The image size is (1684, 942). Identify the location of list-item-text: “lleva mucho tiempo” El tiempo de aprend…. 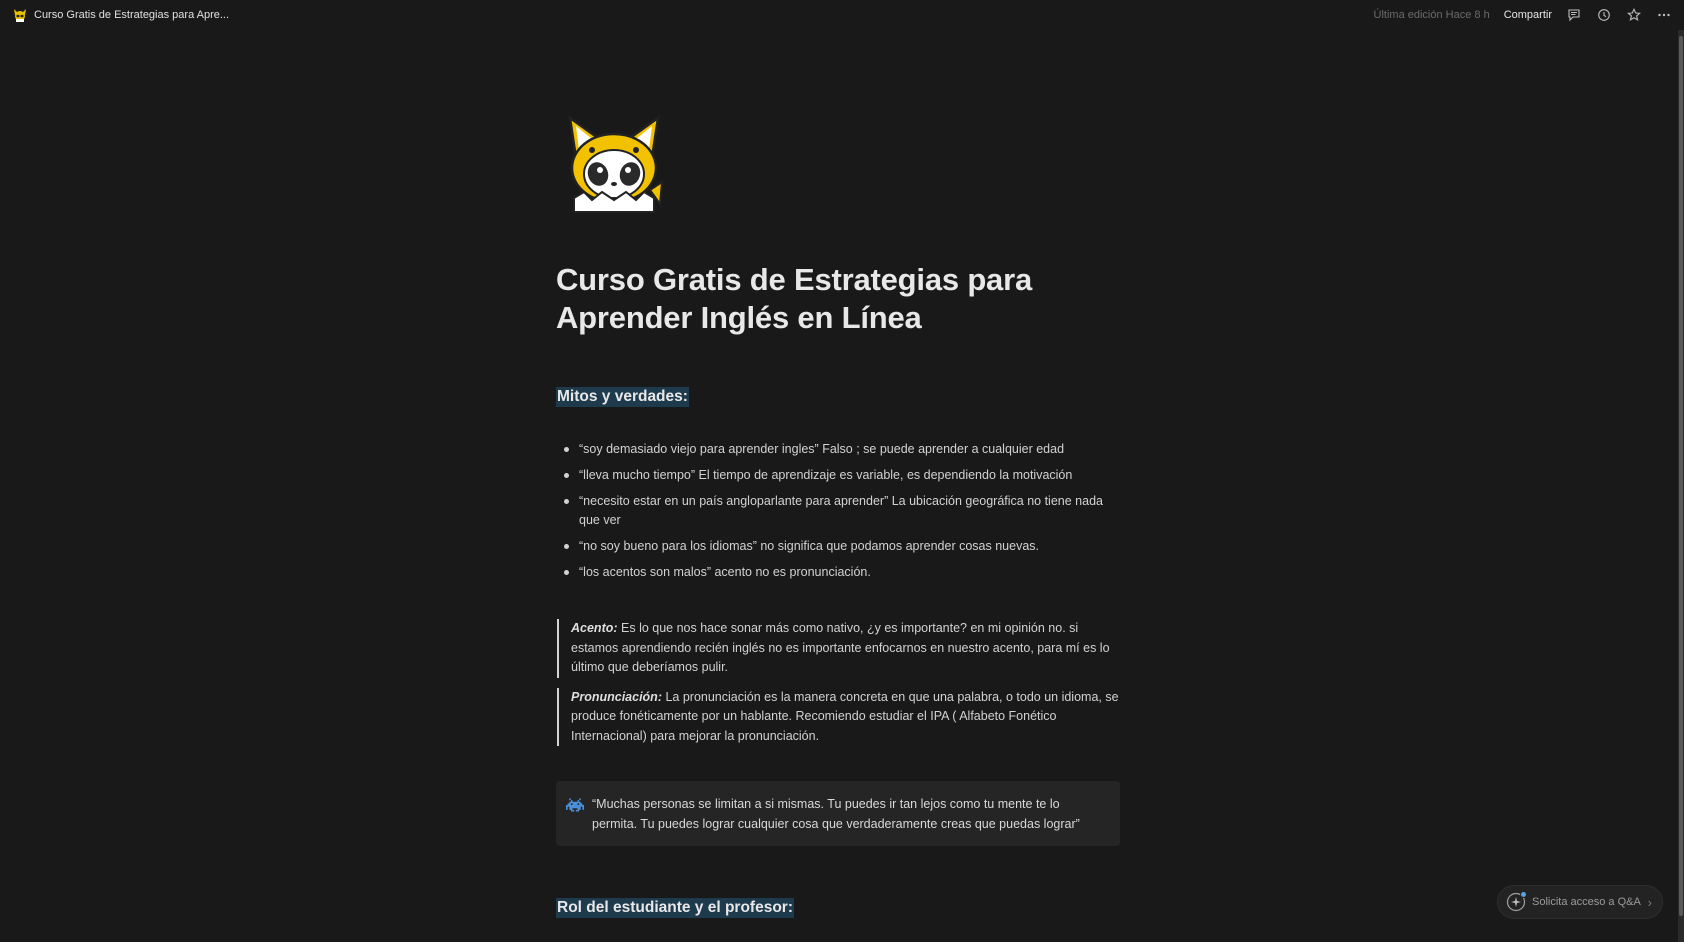
(826, 475).